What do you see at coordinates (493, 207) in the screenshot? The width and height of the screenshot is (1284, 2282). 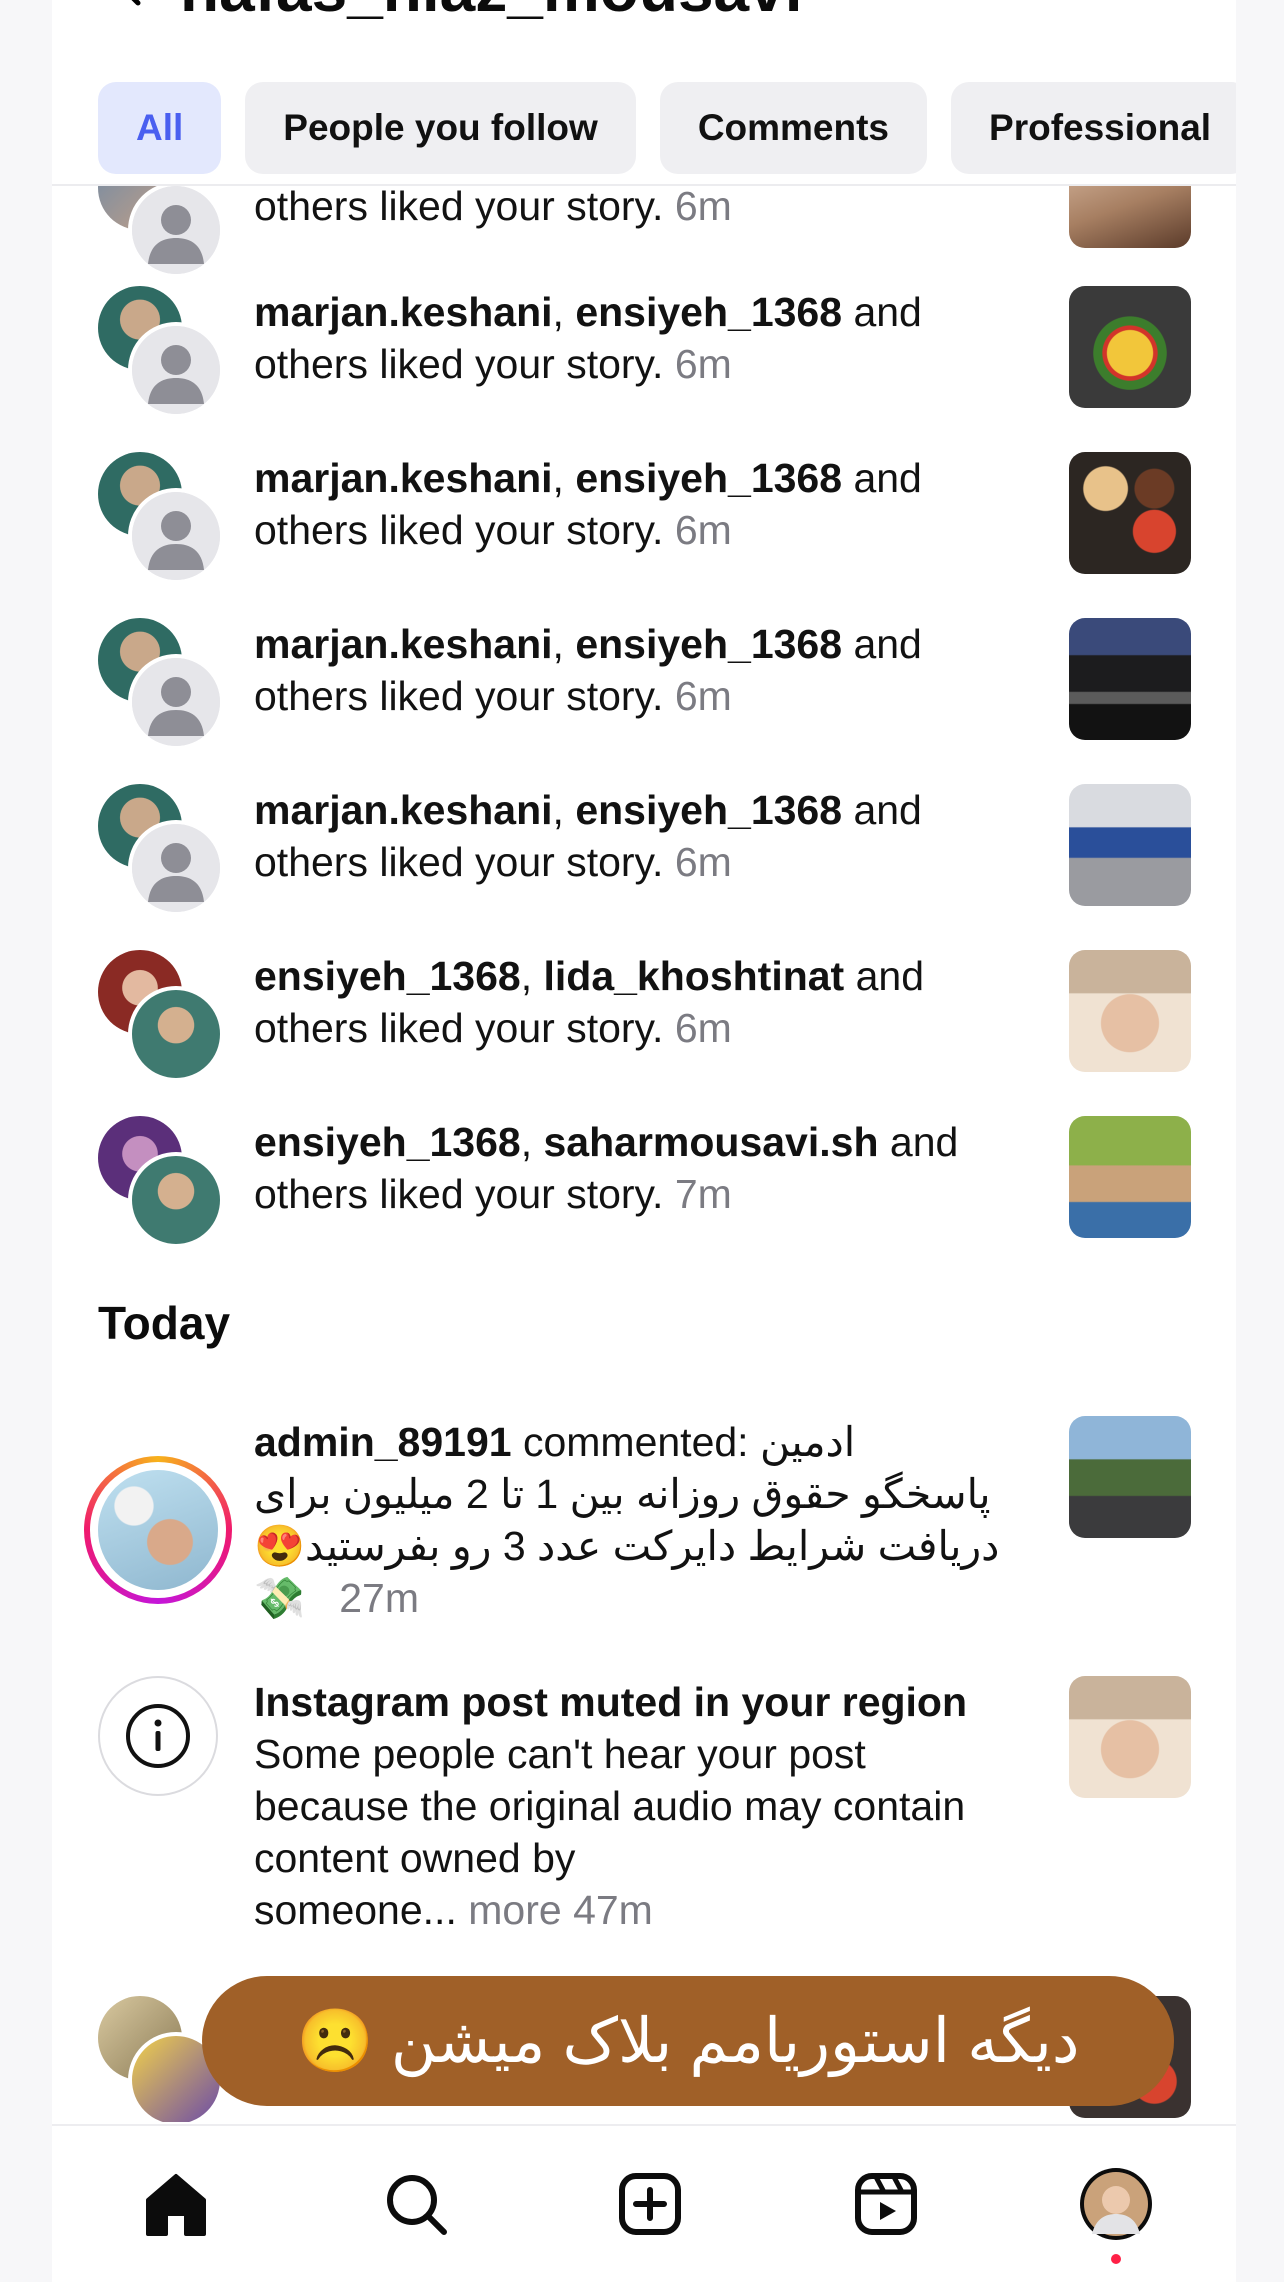 I see `notification-text: others liked your story. 6m` at bounding box center [493, 207].